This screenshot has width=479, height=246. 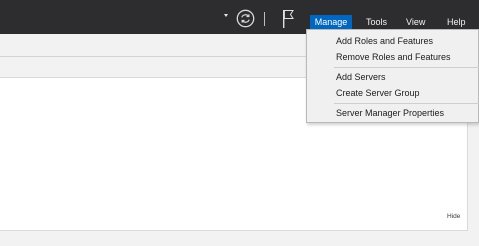 I want to click on menu-item-server-manager-properties: Server Manager Properties, so click(x=390, y=113).